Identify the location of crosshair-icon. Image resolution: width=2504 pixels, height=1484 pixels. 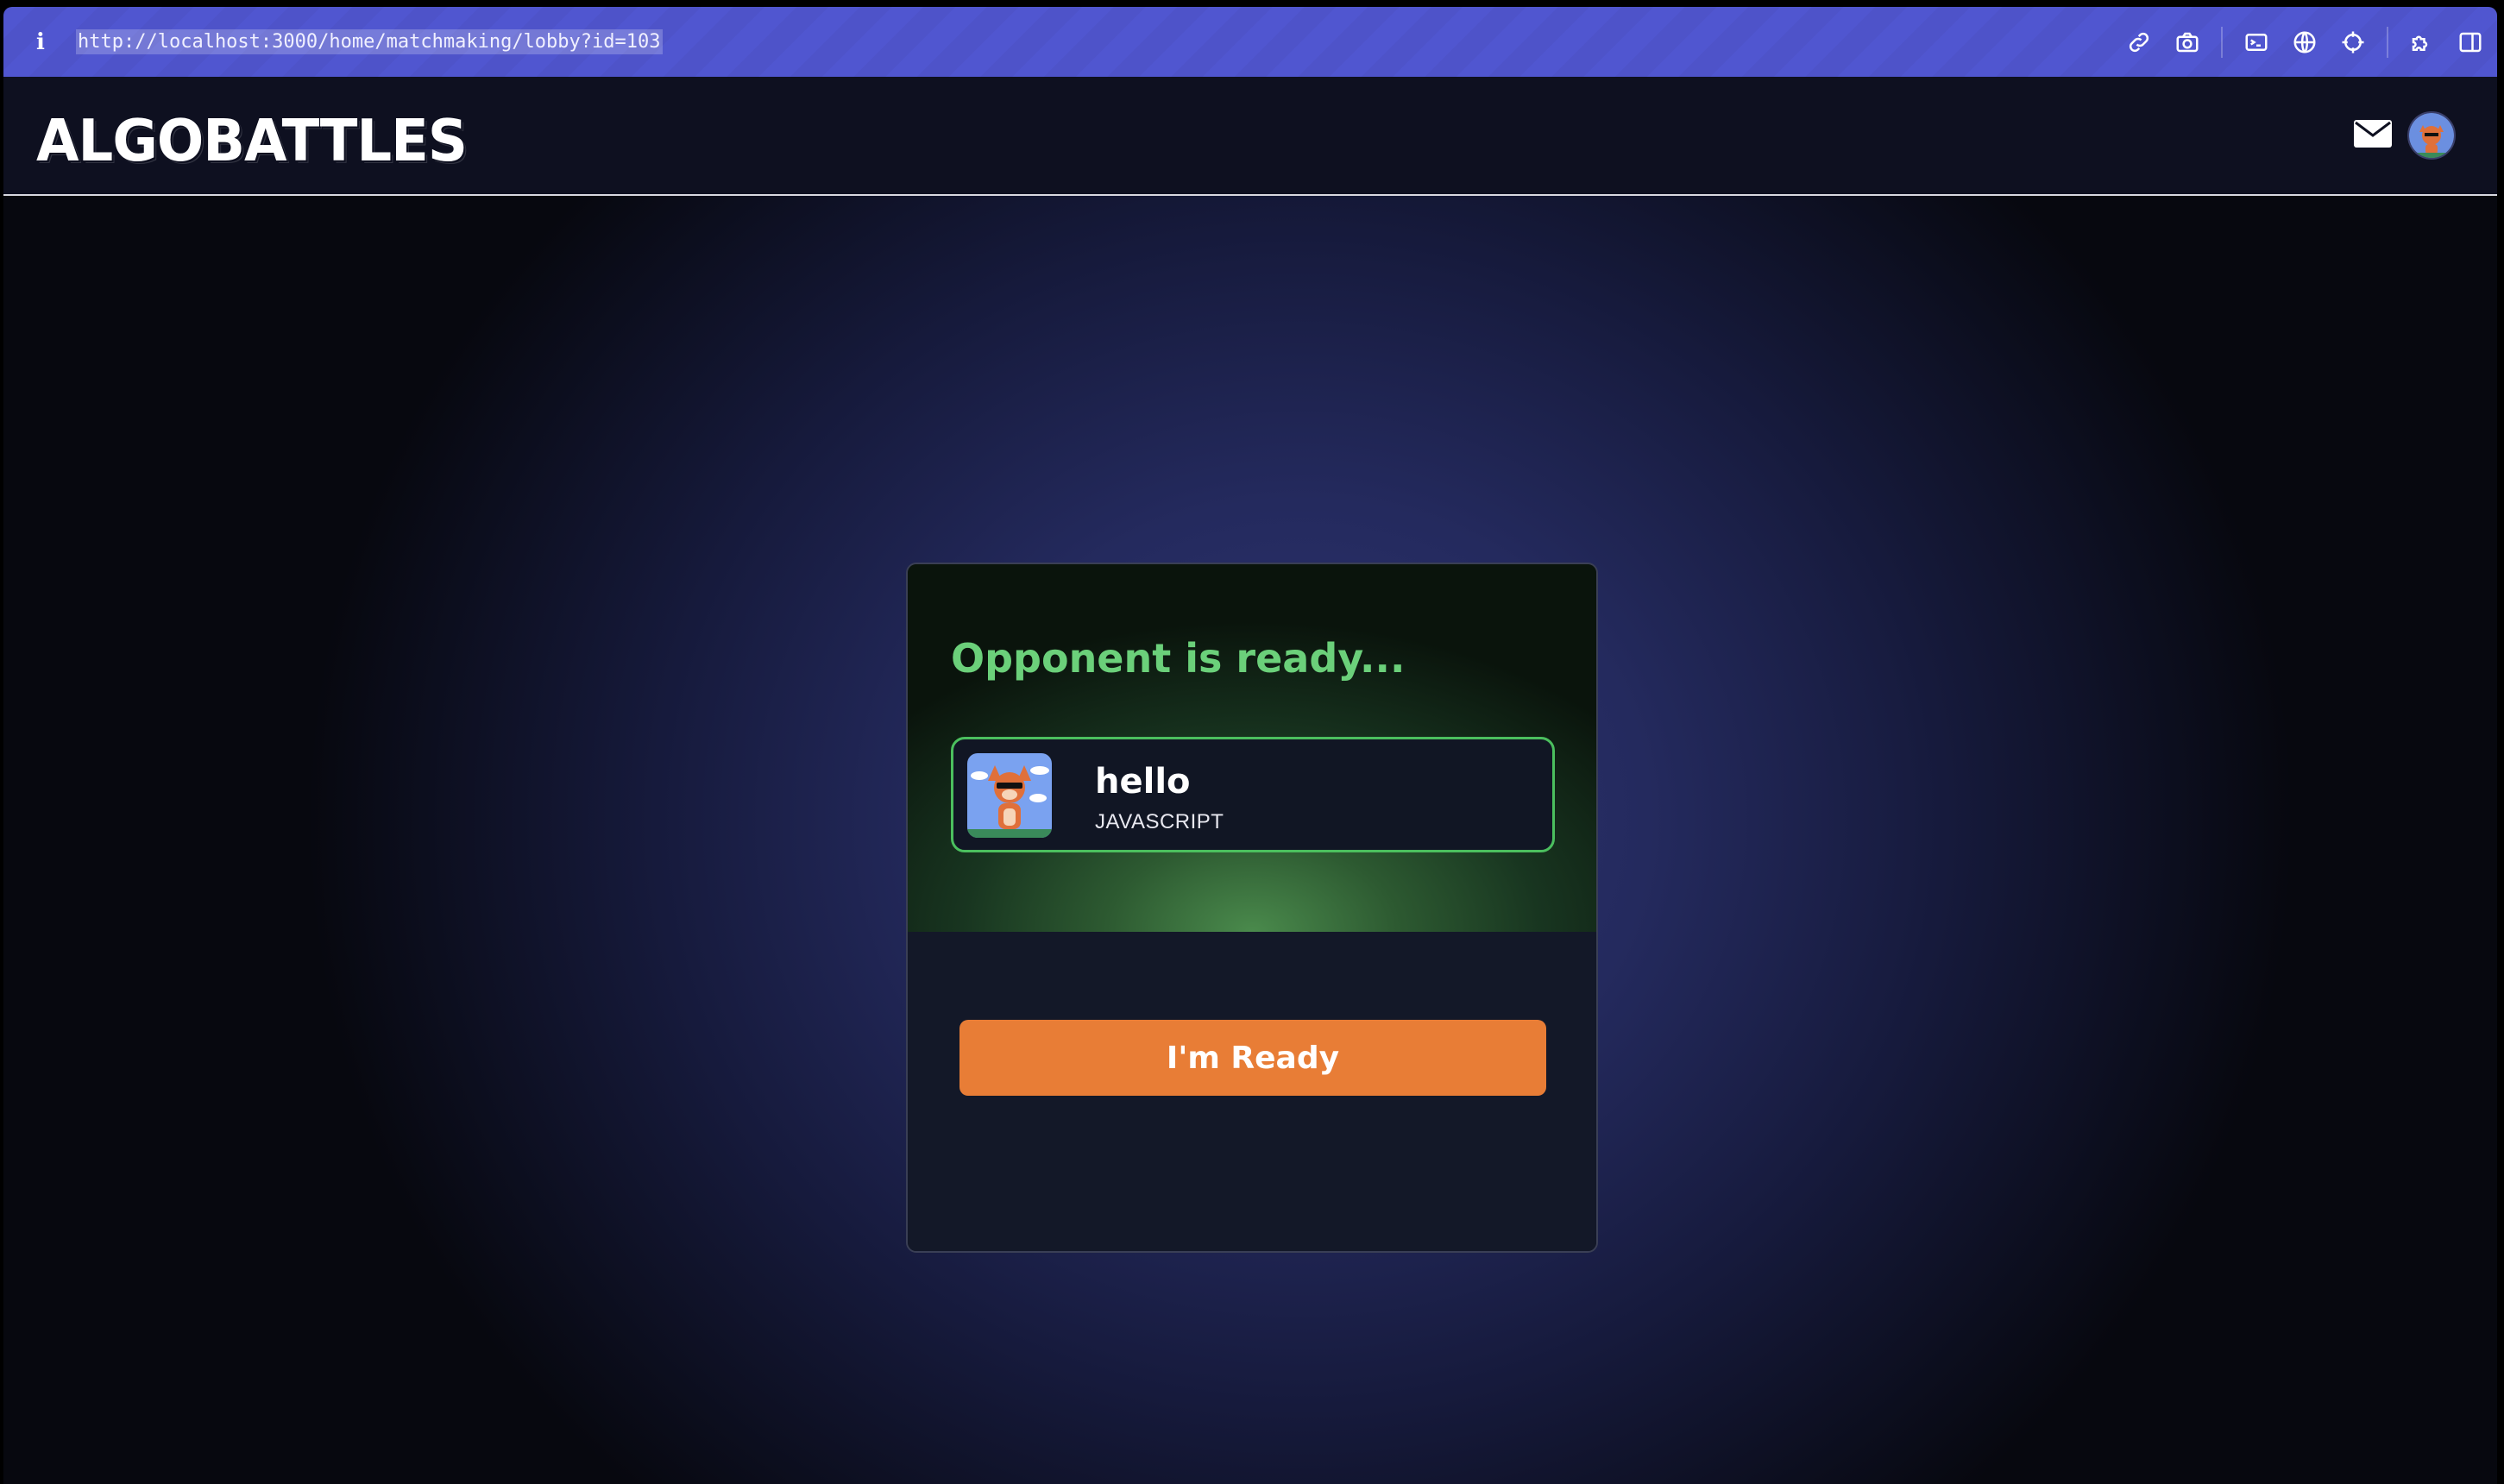
(2353, 42).